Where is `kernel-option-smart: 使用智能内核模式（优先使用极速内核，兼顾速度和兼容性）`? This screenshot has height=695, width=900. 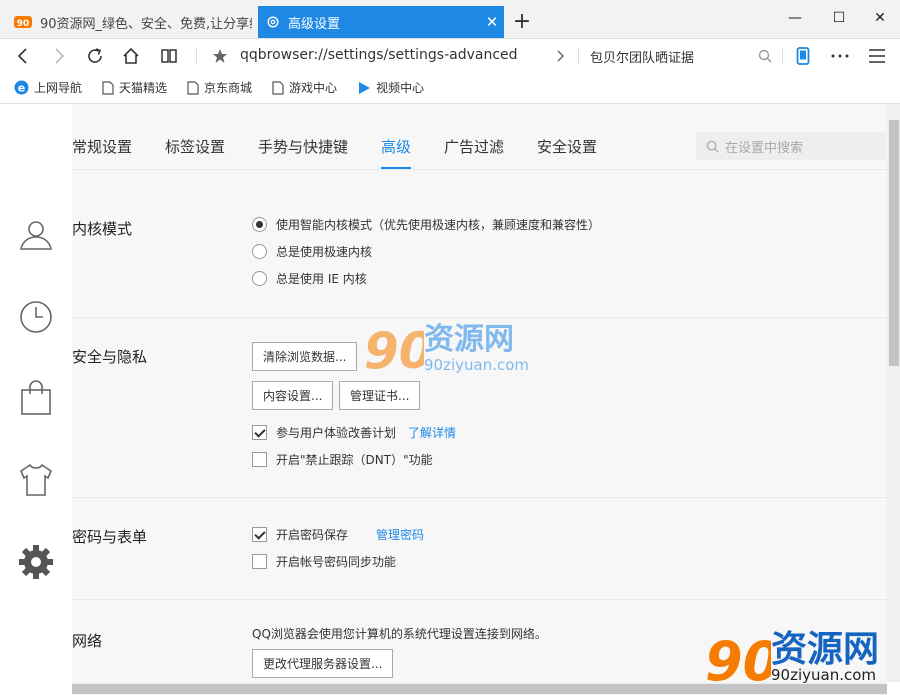
kernel-option-smart: 使用智能内核模式（优先使用极速内核，兼顾速度和兼容性） is located at coordinates (426, 224).